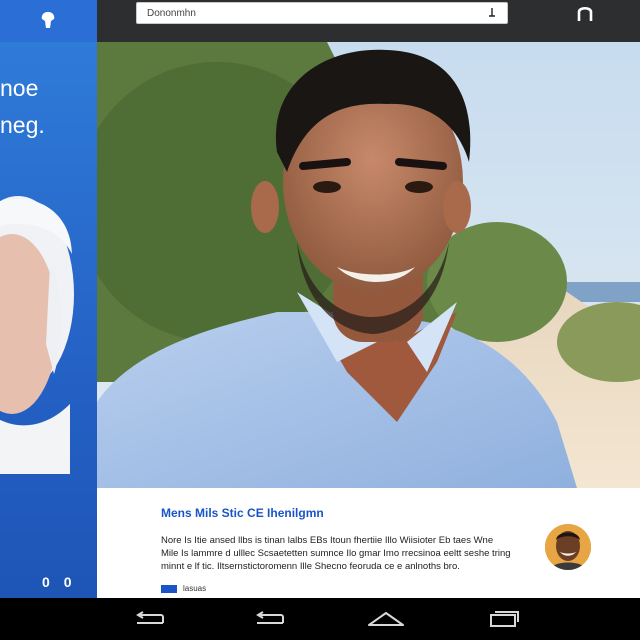 The height and width of the screenshot is (640, 640). Describe the element at coordinates (57, 582) in the screenshot. I see `sidebar-badges: 0 0` at that location.